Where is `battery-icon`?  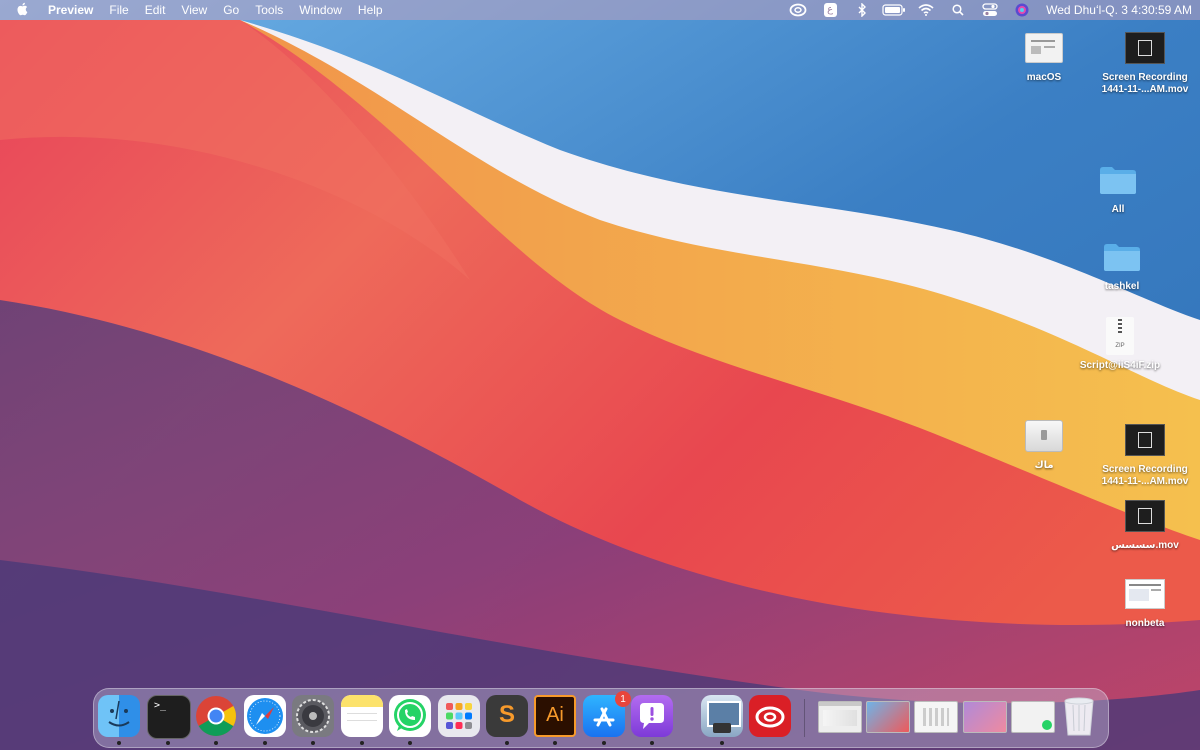 battery-icon is located at coordinates (894, 10).